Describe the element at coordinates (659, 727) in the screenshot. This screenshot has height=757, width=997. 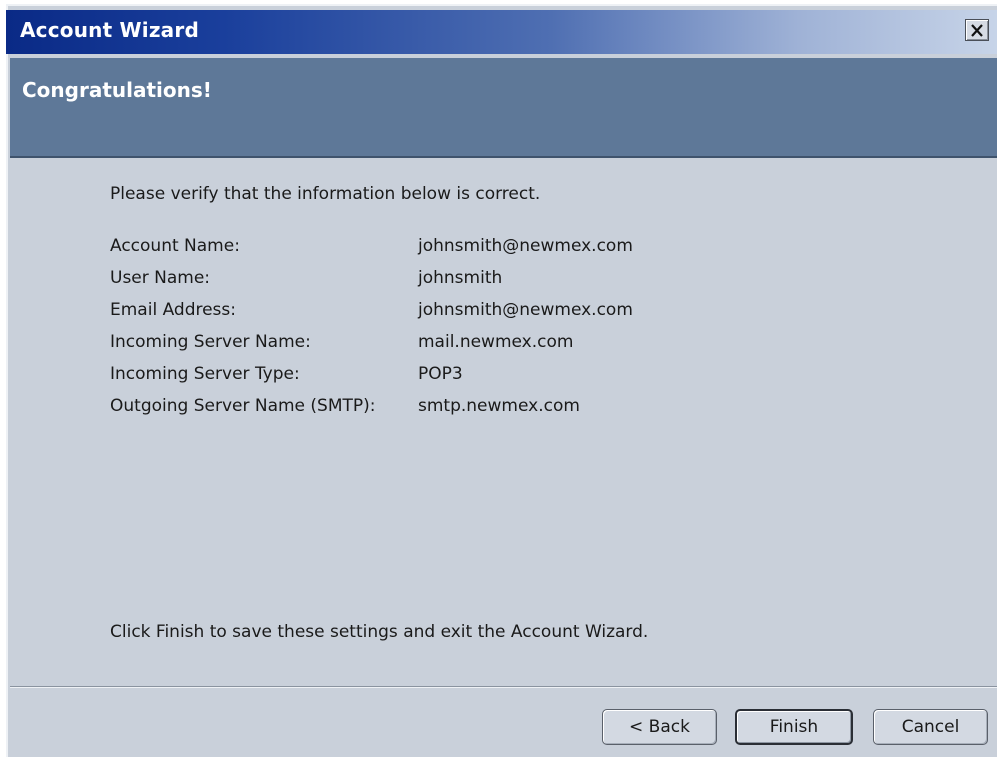
I see `back-button: < Back` at that location.